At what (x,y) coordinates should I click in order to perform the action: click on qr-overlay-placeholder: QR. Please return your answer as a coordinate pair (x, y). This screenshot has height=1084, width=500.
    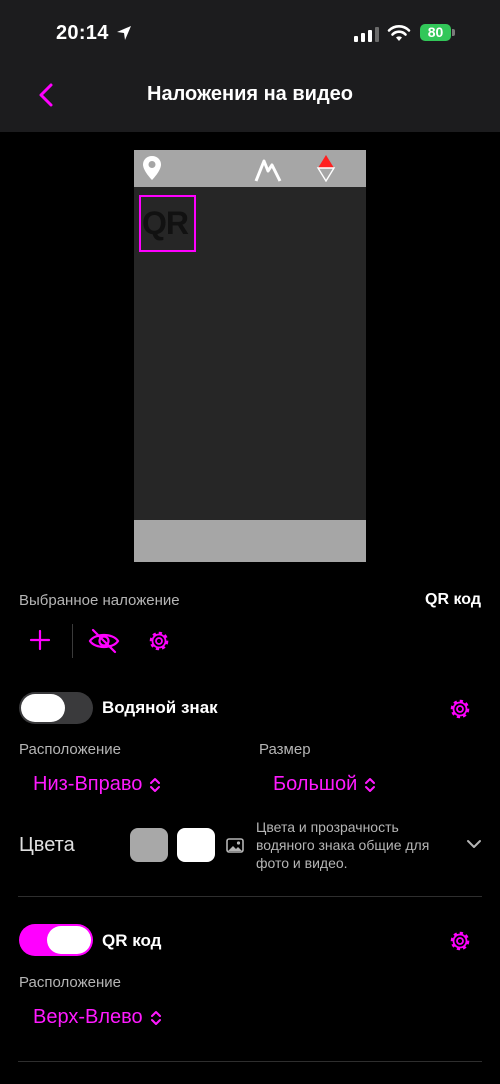
    Looking at the image, I should click on (165, 223).